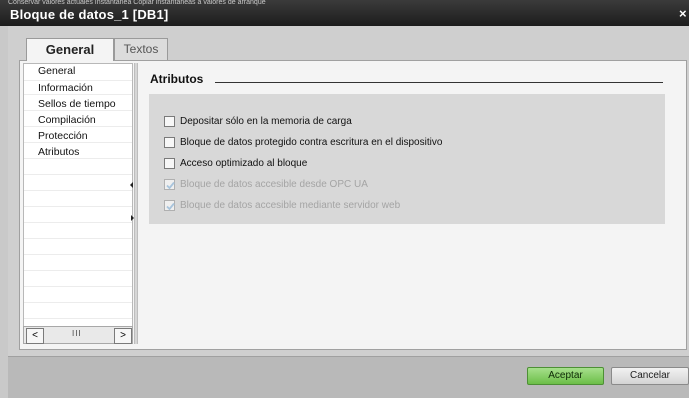 The height and width of the screenshot is (398, 689). What do you see at coordinates (67, 120) in the screenshot?
I see `nav-item-compilacion: Compilación` at bounding box center [67, 120].